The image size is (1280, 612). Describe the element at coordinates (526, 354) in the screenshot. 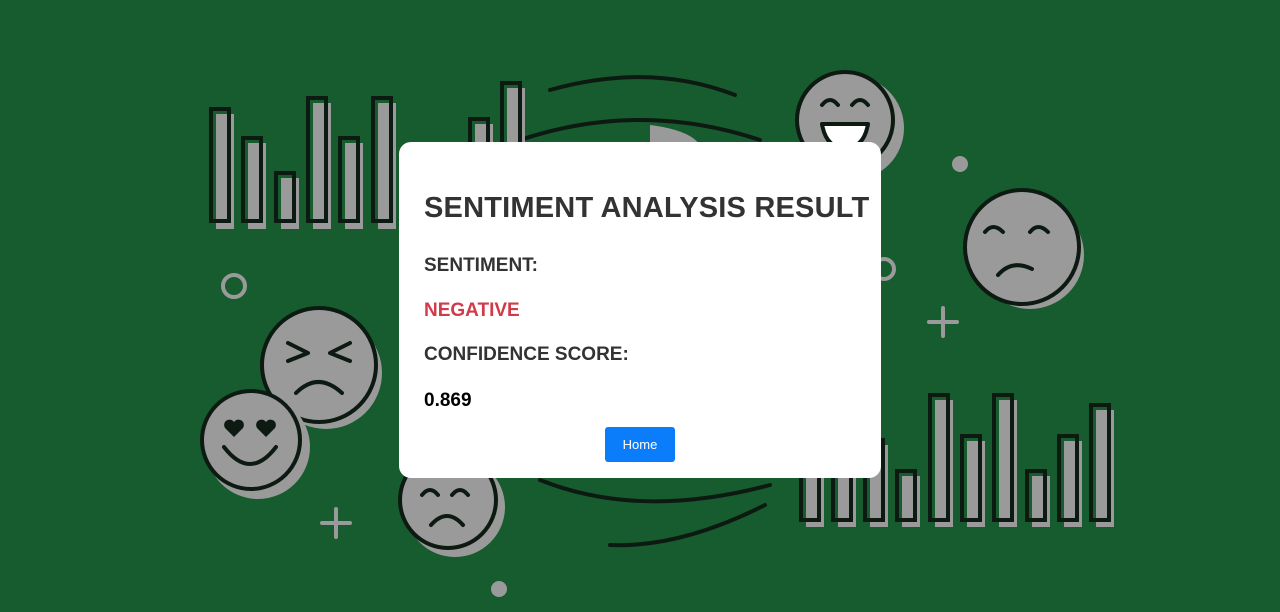

I see `confidence-label: CONFIDENCE SCORE:` at that location.